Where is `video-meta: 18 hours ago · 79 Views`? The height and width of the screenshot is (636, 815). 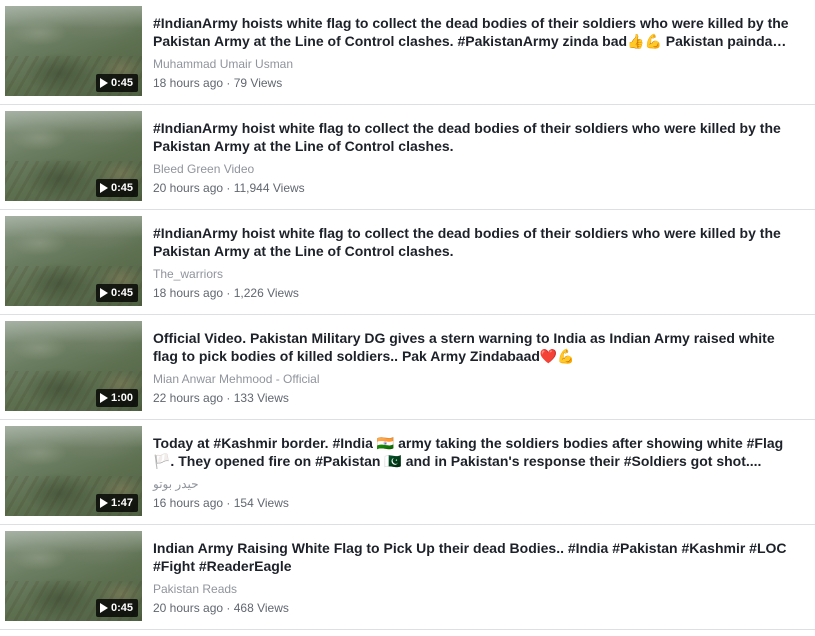
video-meta: 18 hours ago · 79 Views is located at coordinates (218, 83).